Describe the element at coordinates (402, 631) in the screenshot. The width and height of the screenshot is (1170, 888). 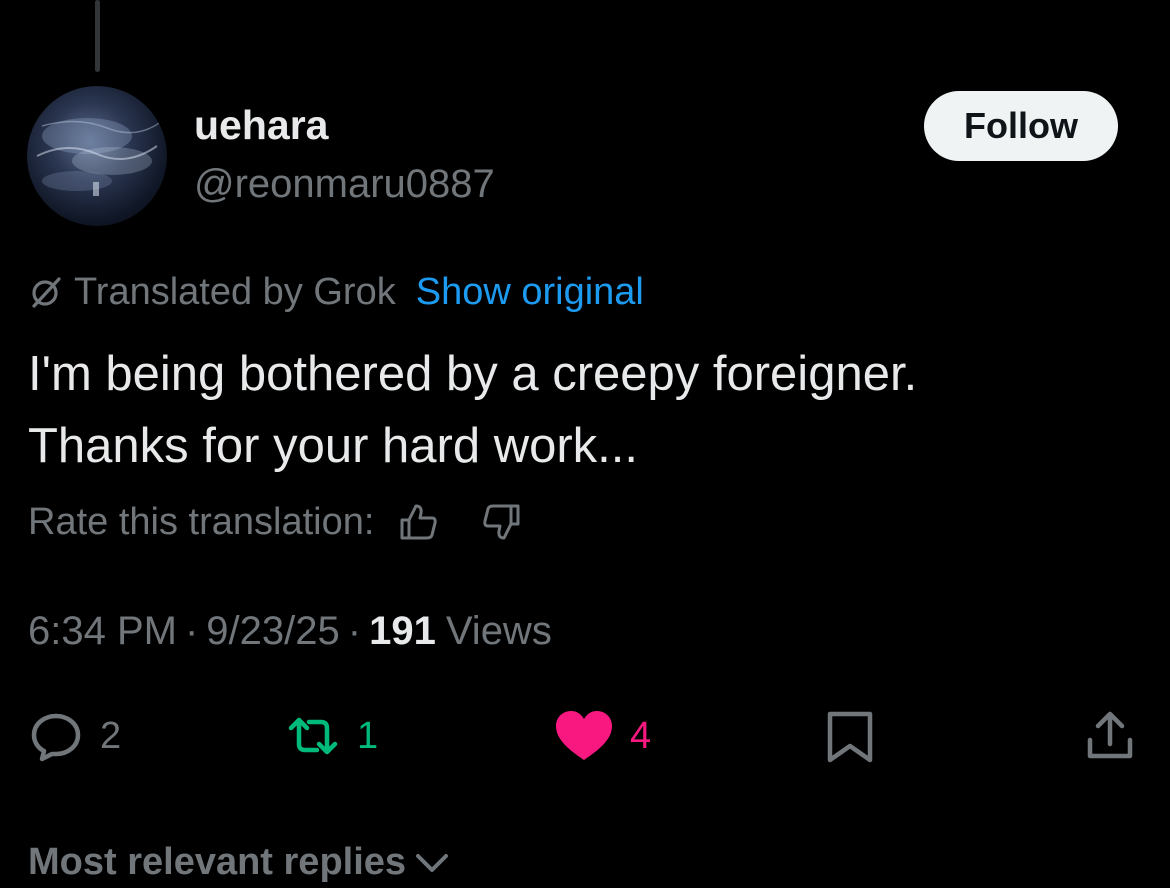
I see `views-count: 191` at that location.